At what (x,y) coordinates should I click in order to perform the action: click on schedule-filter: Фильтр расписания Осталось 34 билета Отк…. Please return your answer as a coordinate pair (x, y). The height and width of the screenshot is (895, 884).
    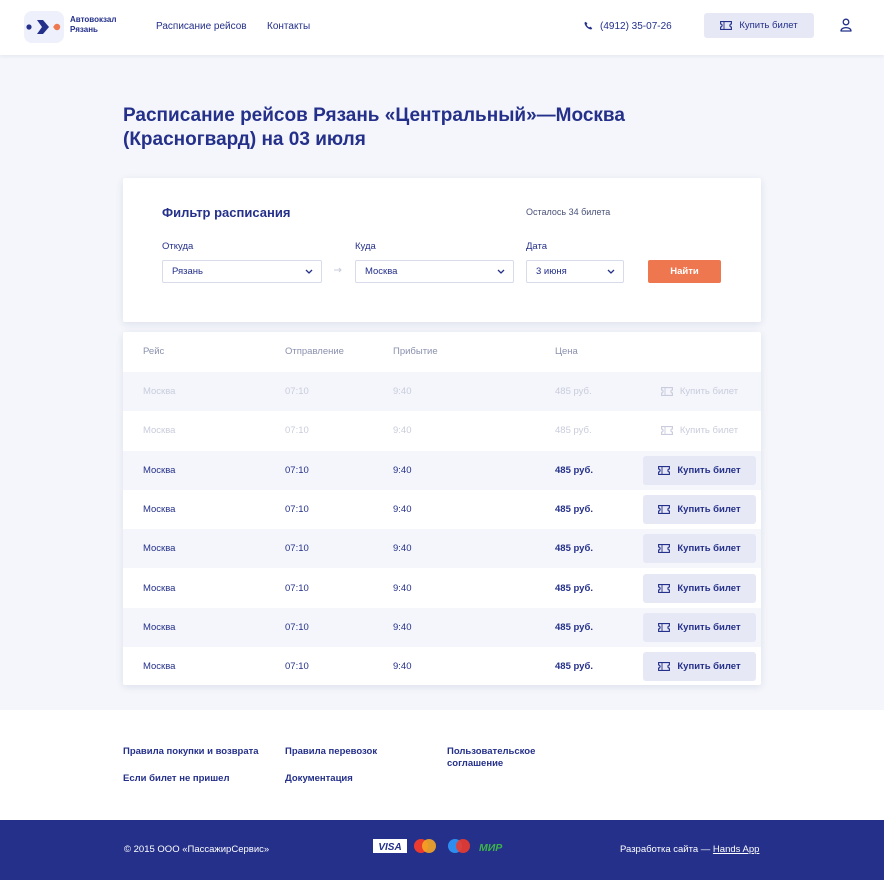
    Looking at the image, I should click on (442, 250).